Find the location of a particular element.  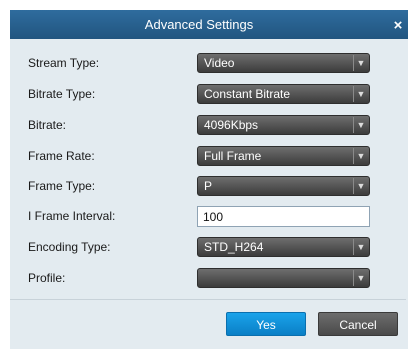

title-bar: Advanced Settings × is located at coordinates (209, 24).